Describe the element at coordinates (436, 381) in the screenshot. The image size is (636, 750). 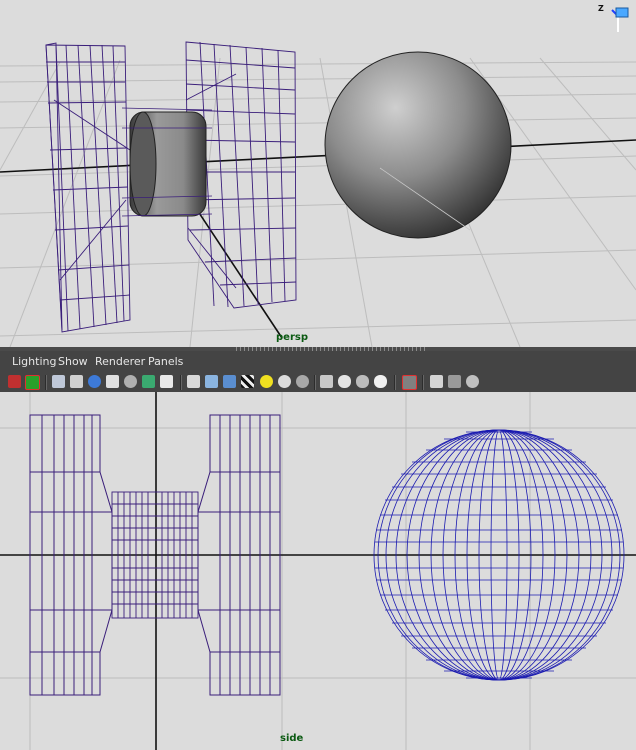
I see `isolate-select-icon` at that location.